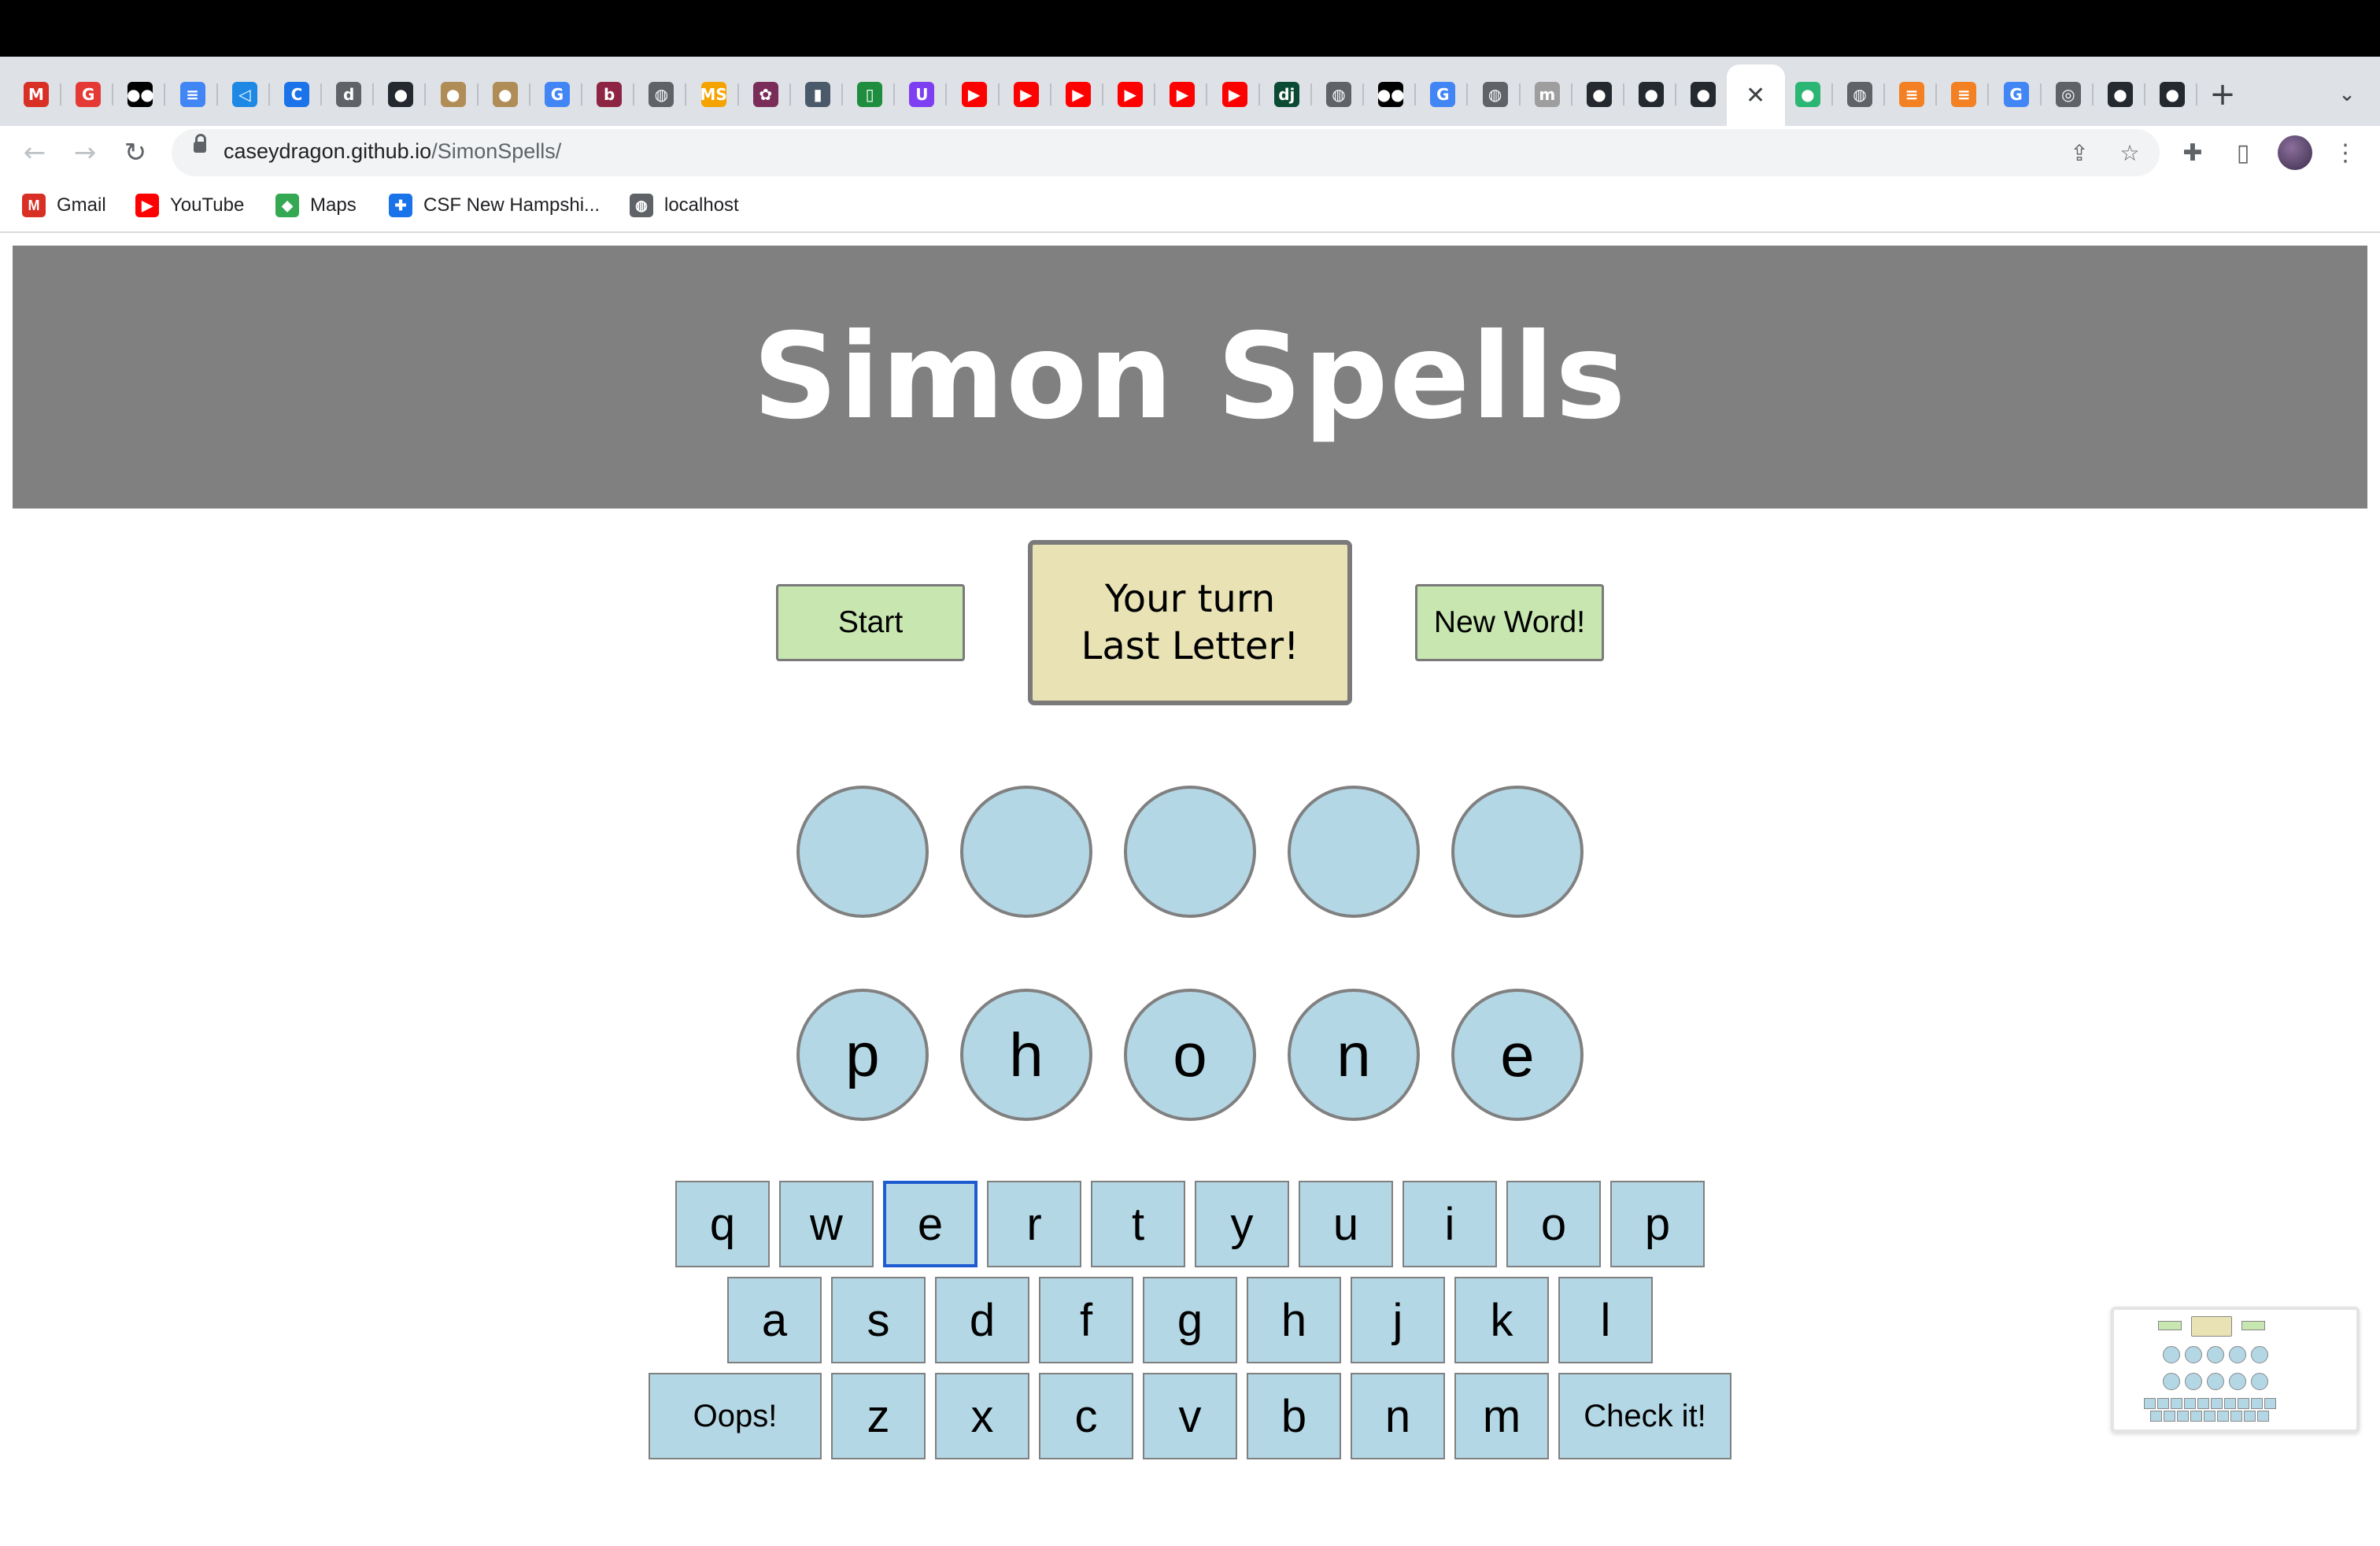 Image resolution: width=2380 pixels, height=1546 pixels. Describe the element at coordinates (766, 95) in the screenshot. I see `tab: ✿` at that location.